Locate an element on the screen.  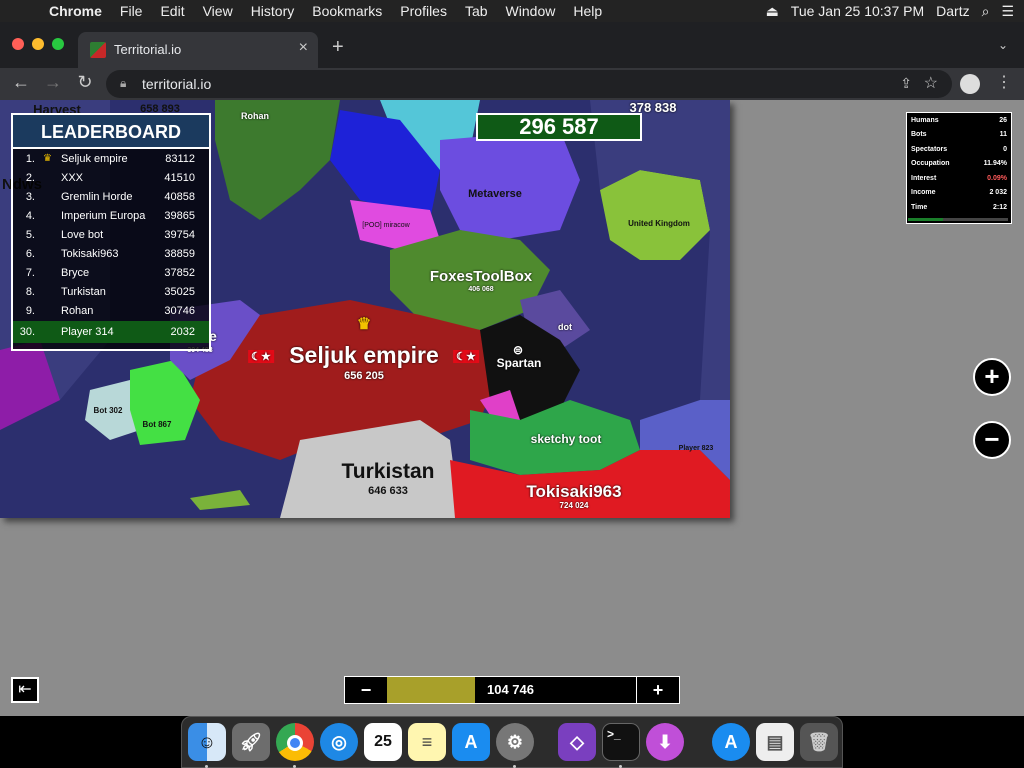
tab-title: Territorial.io is located at coordinates (148, 49).